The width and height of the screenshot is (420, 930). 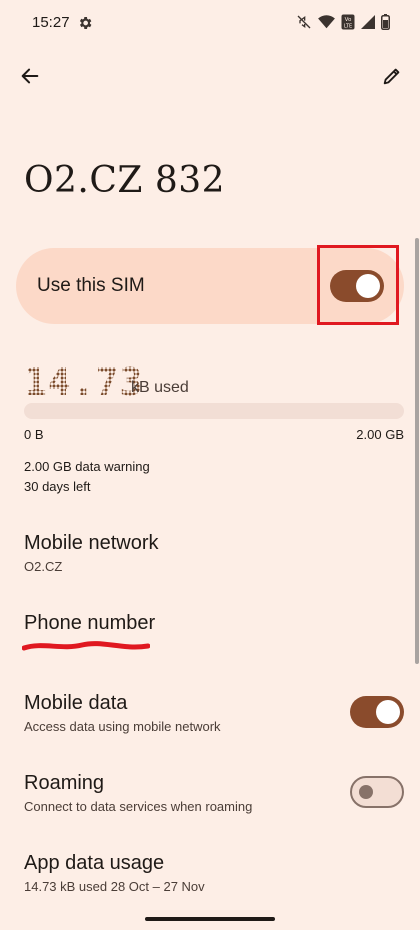 What do you see at coordinates (210, 78) in the screenshot?
I see `app-bar` at bounding box center [210, 78].